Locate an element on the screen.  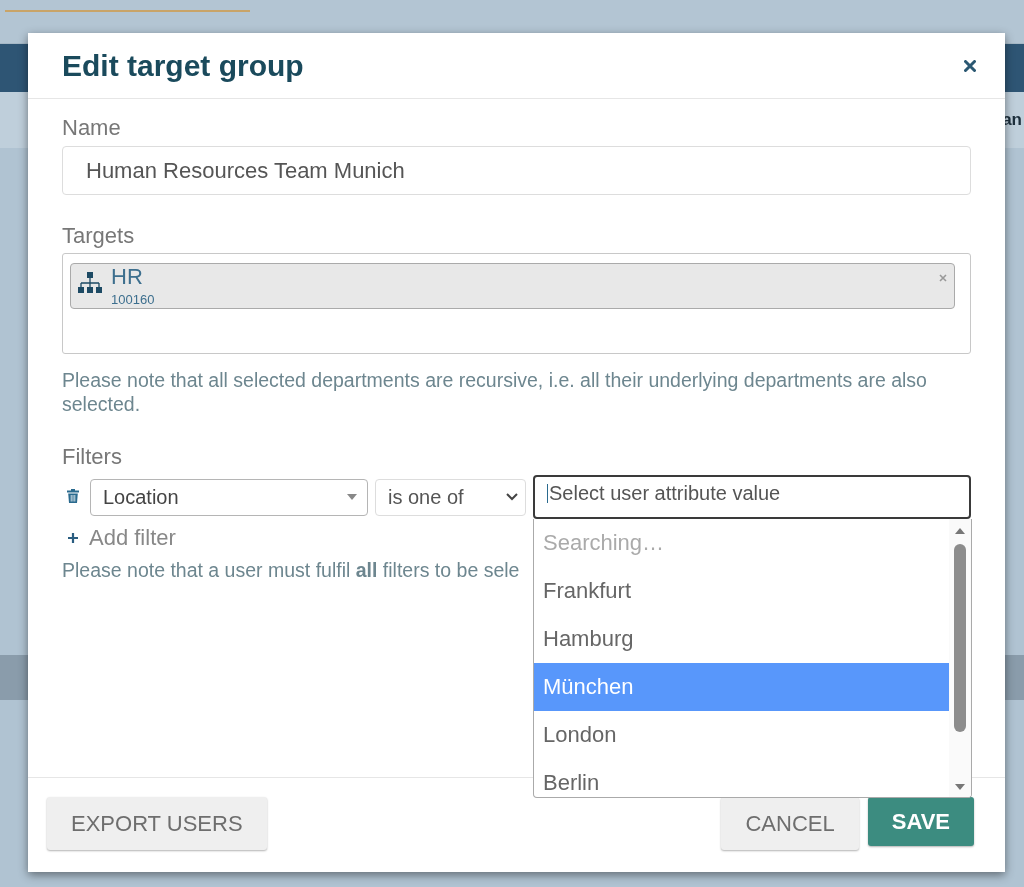
text-cursor-icon is located at coordinates (547, 493).